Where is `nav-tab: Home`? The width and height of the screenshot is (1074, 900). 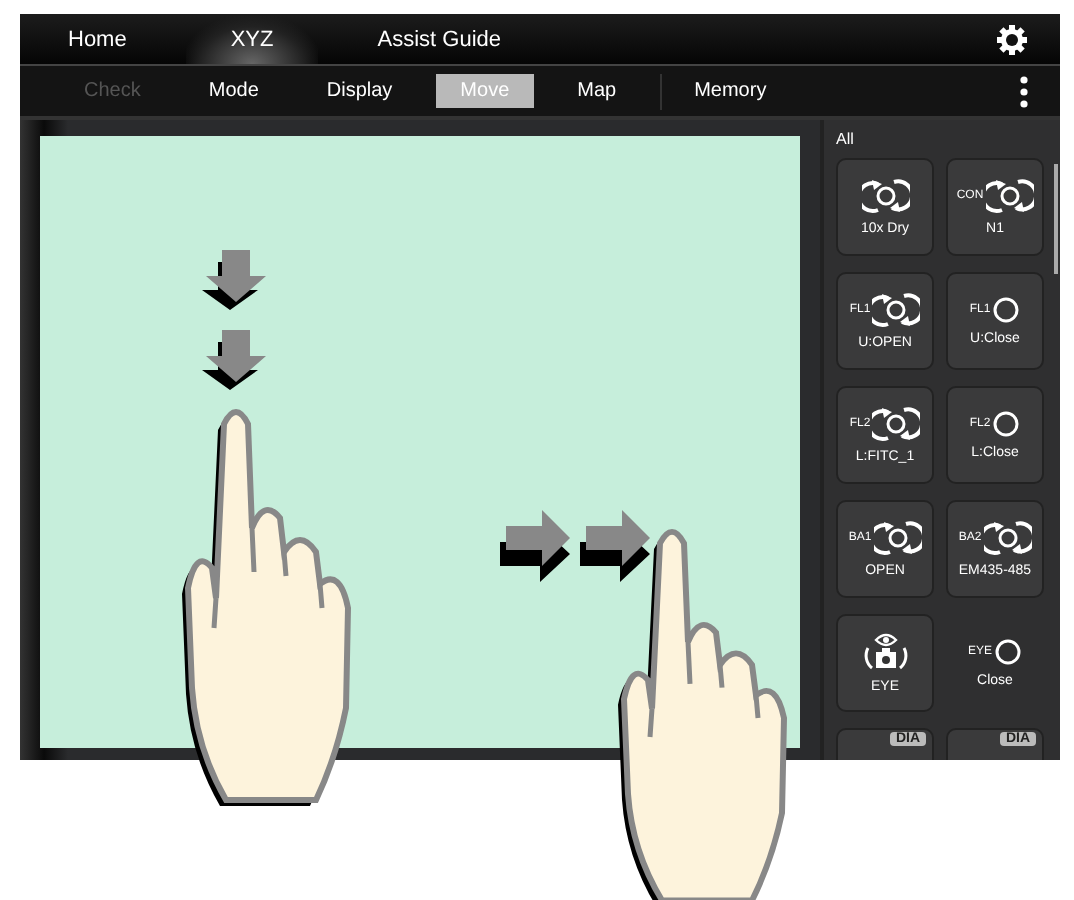 nav-tab: Home is located at coordinates (119, 39).